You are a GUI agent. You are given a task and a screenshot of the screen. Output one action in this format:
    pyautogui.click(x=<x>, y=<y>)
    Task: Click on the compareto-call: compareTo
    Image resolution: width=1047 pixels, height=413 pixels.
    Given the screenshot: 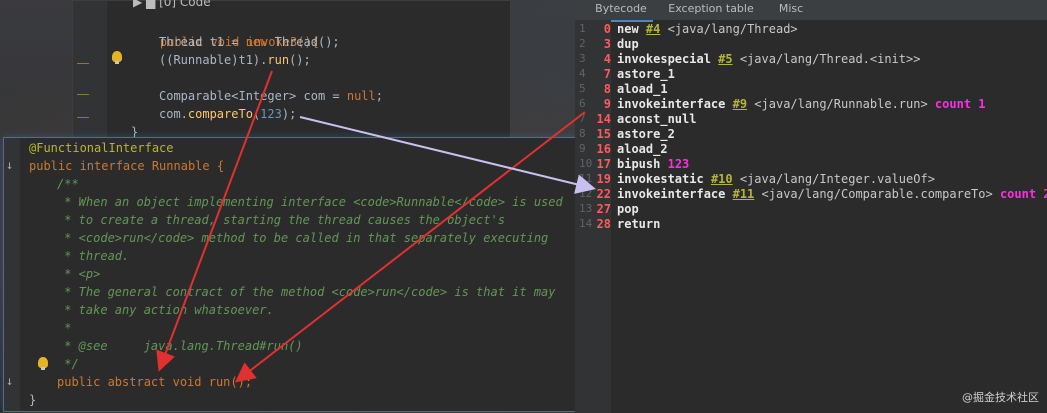 What is the action you would take?
    pyautogui.click(x=220, y=114)
    